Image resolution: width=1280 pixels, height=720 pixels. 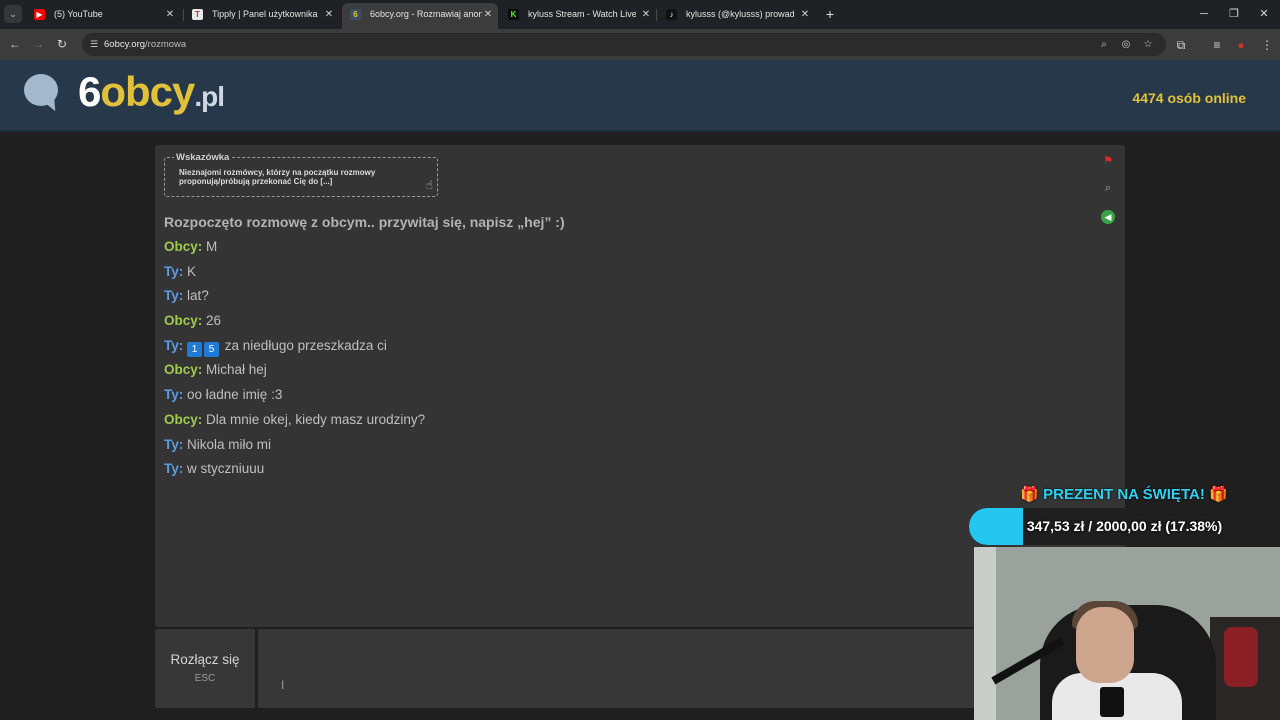 I want to click on message-text: Michał hej, so click(x=236, y=370).